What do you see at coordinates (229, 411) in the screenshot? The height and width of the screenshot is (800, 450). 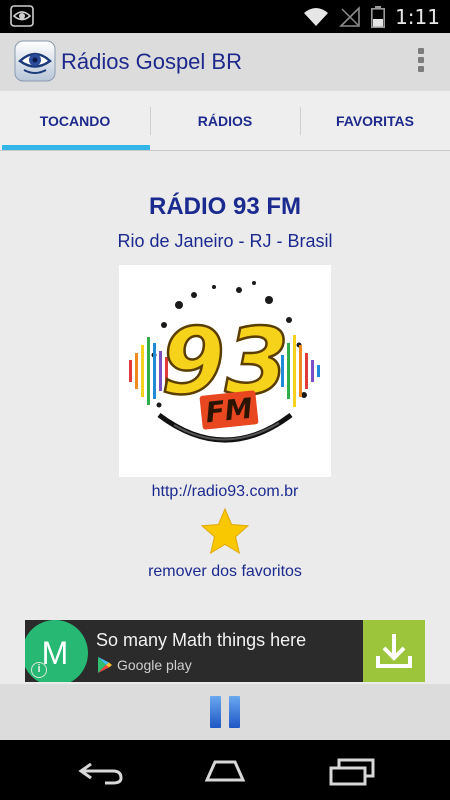 I see `logo-fm: FM` at bounding box center [229, 411].